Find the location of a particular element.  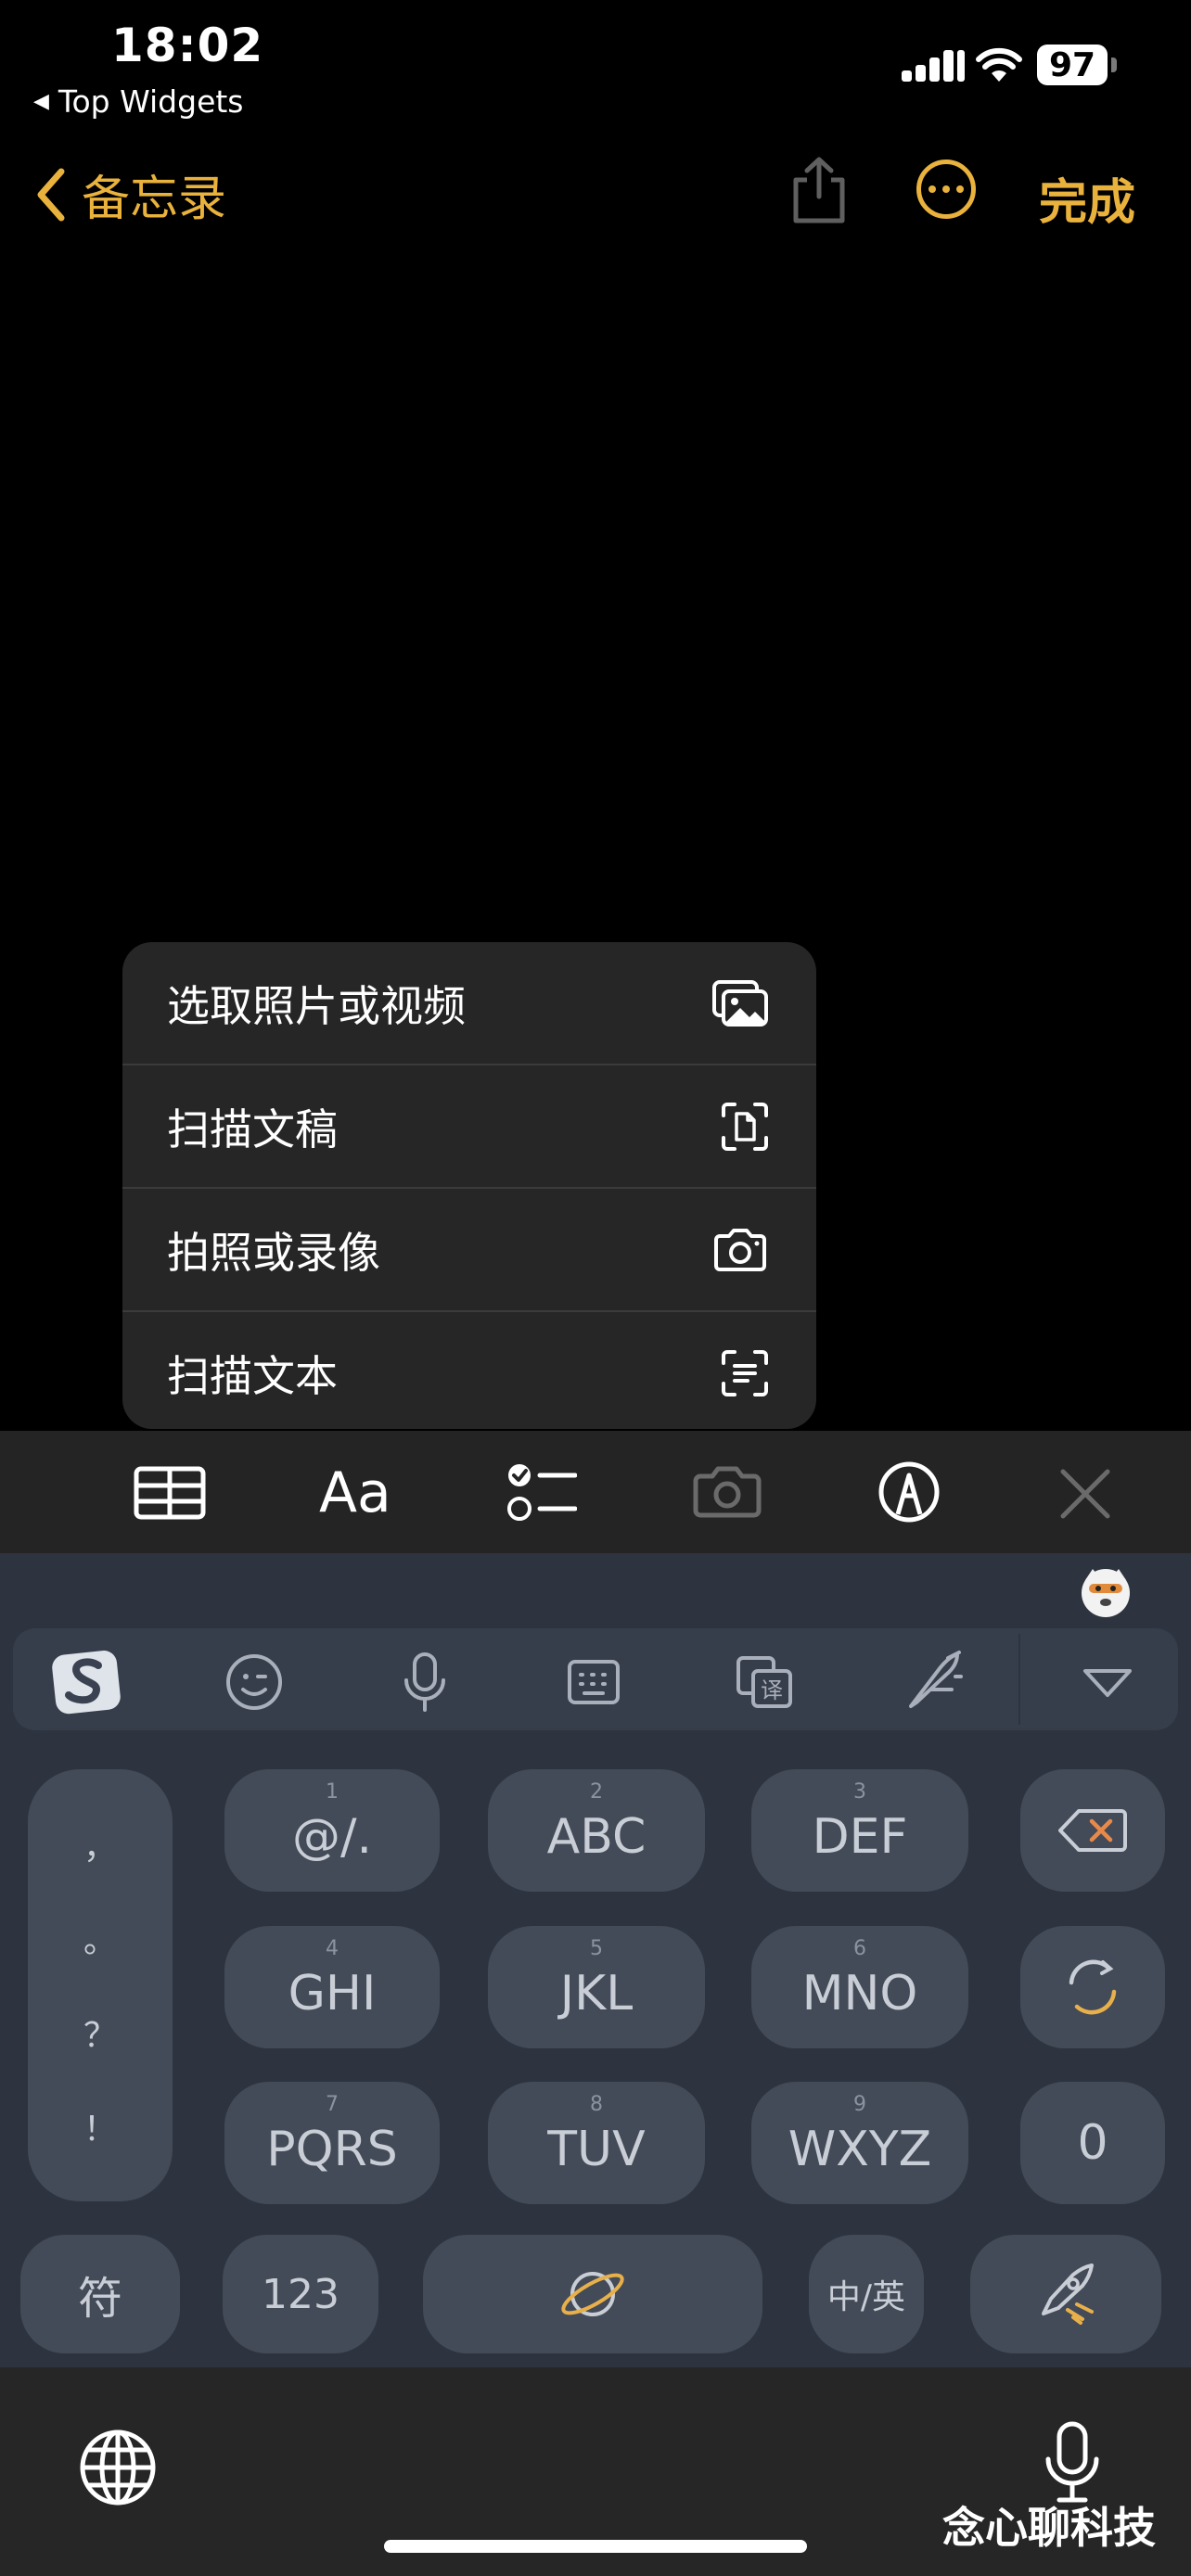

more-options-button is located at coordinates (946, 189).